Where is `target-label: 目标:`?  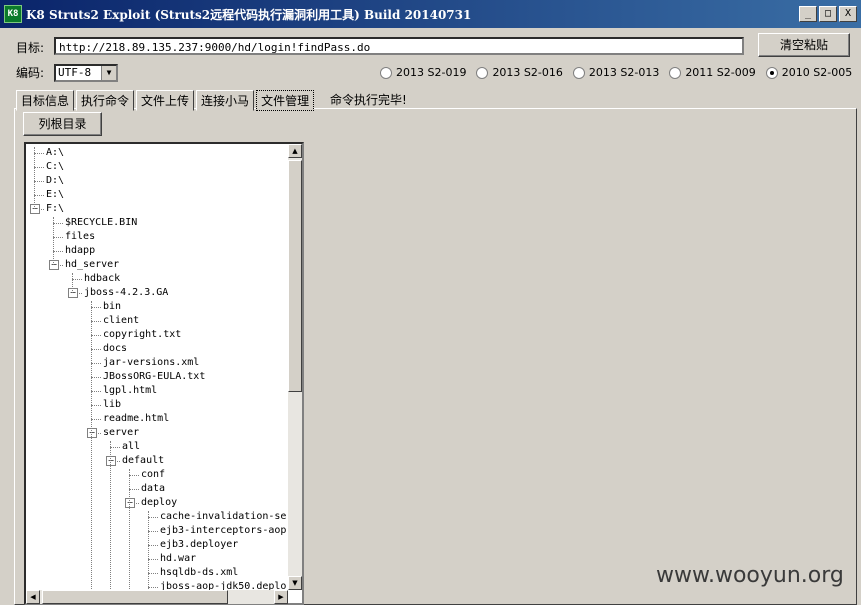 target-label: 目标: is located at coordinates (30, 48).